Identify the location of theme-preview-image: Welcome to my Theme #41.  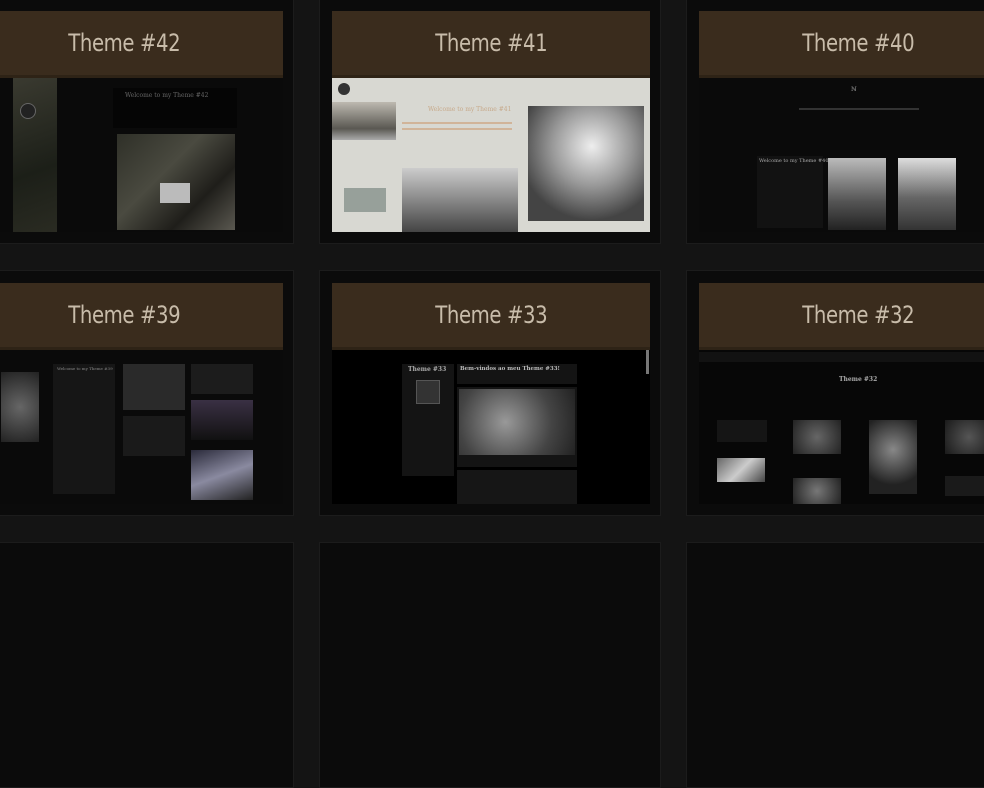
(491, 155).